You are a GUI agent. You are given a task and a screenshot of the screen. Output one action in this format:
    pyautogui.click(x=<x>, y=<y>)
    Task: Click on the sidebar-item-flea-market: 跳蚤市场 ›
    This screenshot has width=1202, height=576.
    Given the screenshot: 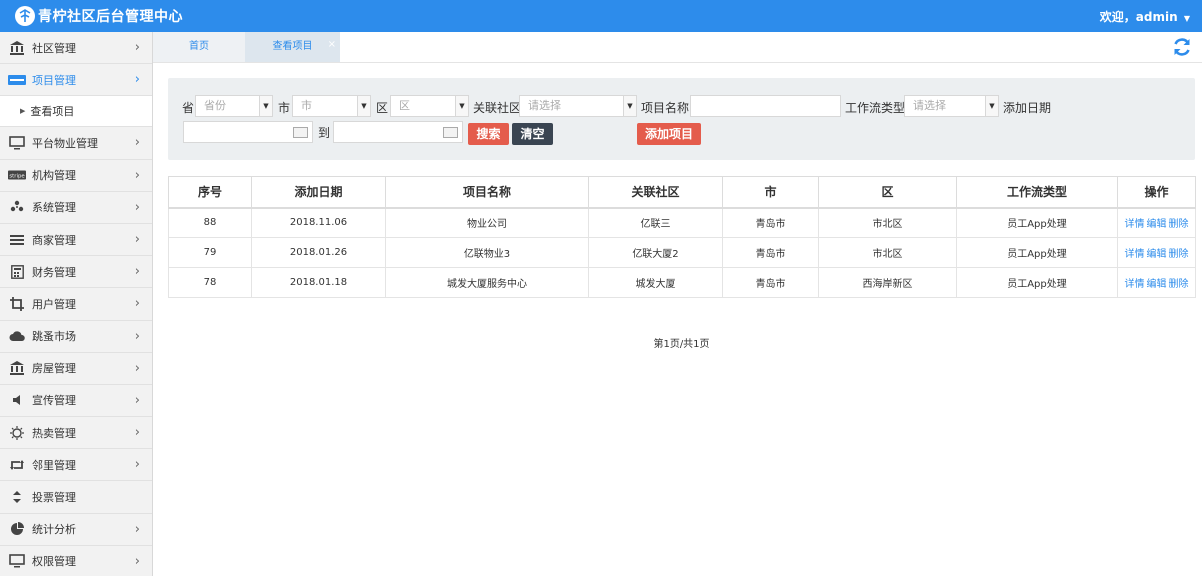 What is the action you would take?
    pyautogui.click(x=76, y=337)
    